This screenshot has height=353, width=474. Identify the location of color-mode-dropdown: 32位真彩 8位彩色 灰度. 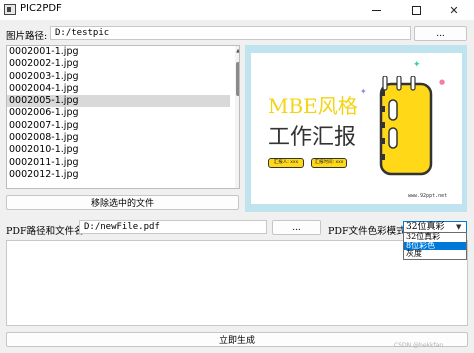
(435, 246).